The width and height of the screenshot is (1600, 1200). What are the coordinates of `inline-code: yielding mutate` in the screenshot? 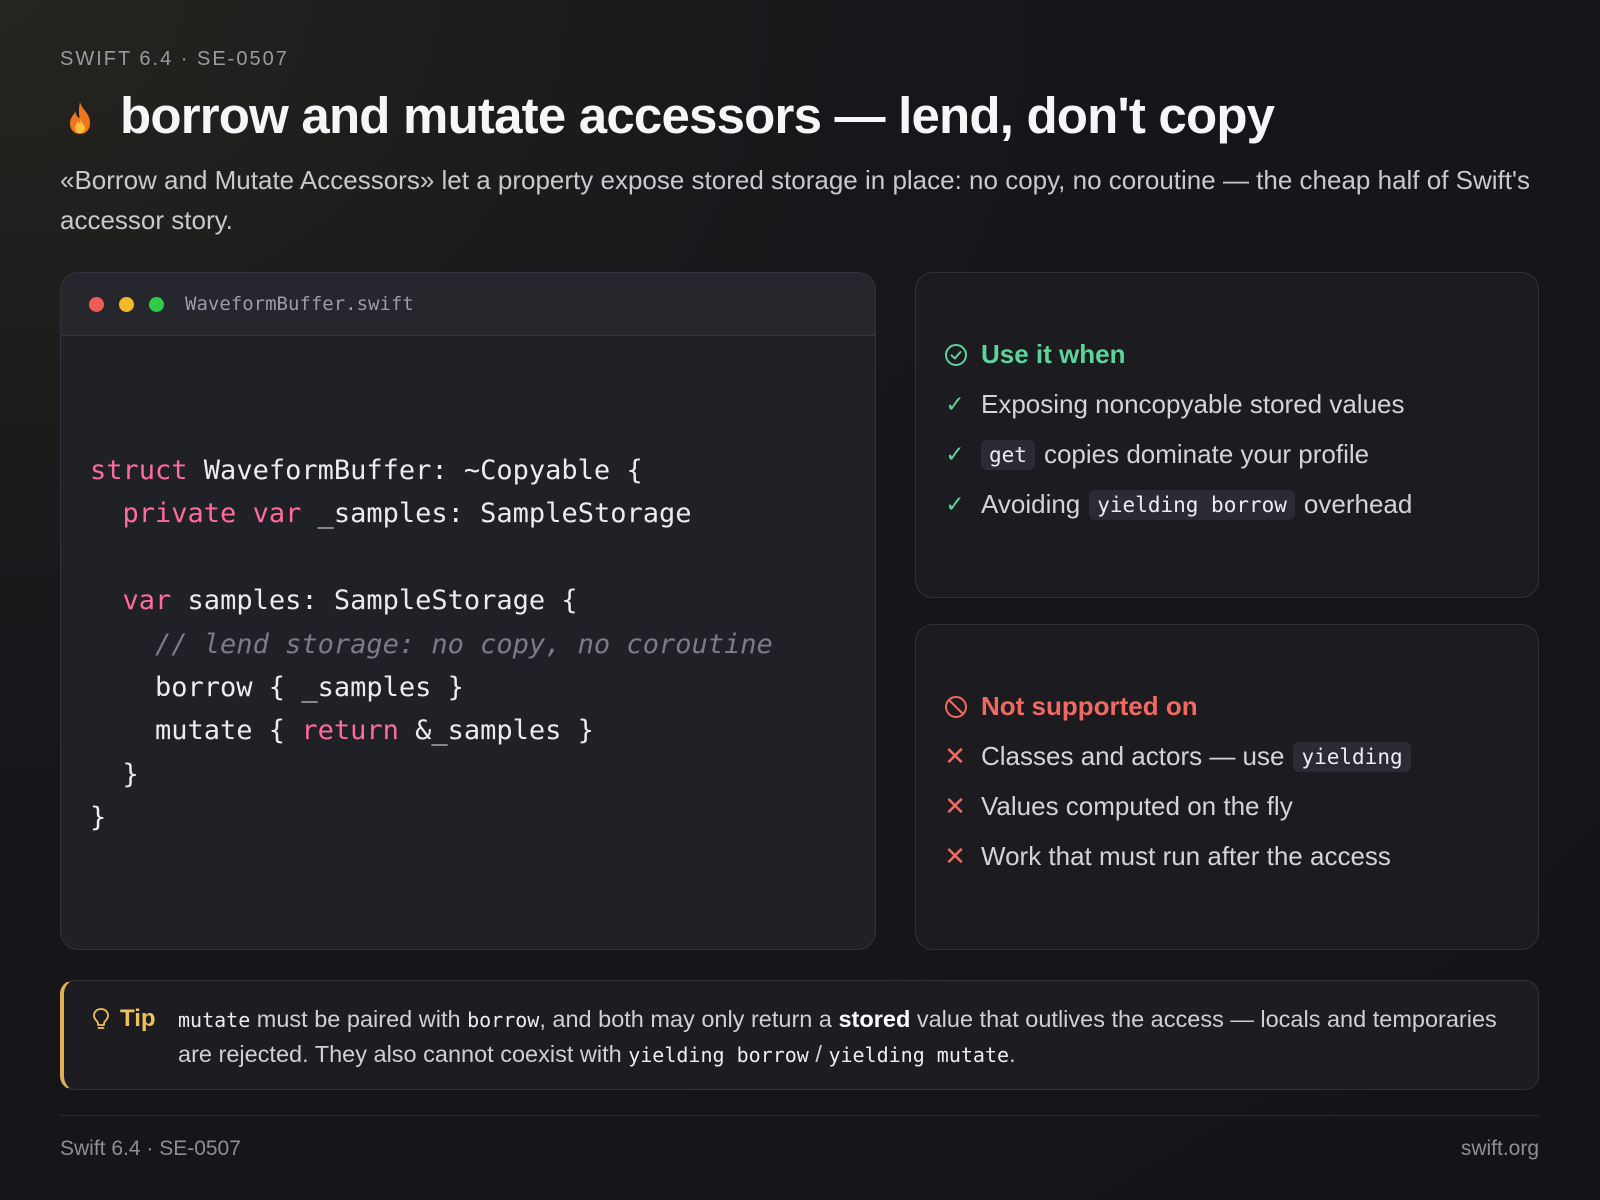 It's located at (919, 1055).